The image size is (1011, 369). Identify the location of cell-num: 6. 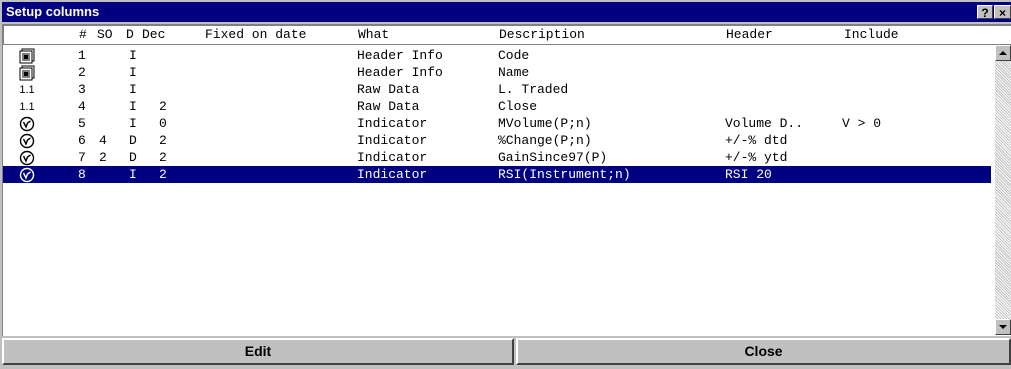
(82, 140).